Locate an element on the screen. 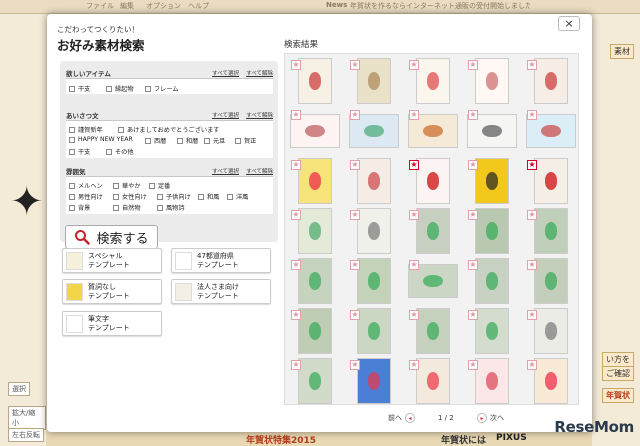 This screenshot has width=640, height=446. corporate-template-button: 法人さま向け テンプレート is located at coordinates (221, 291).